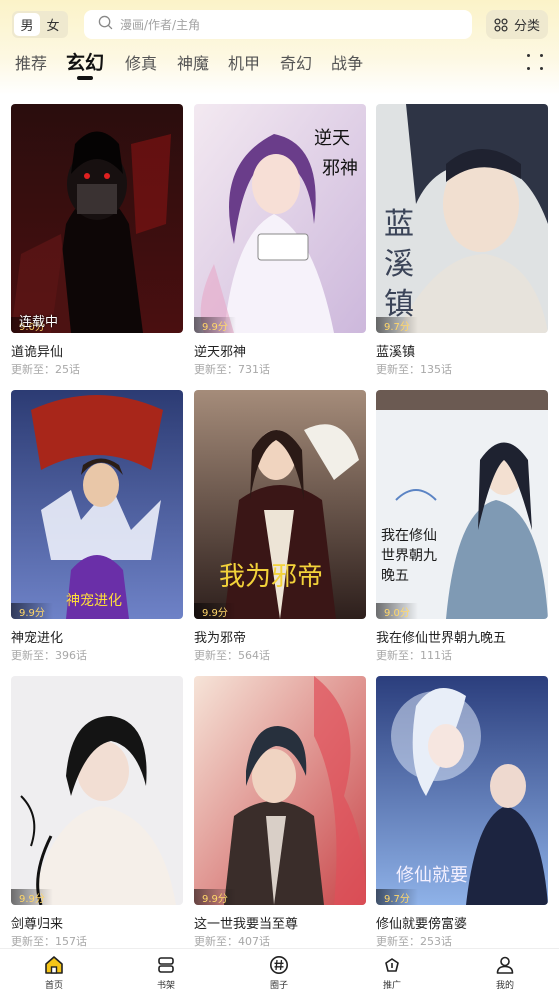 The image size is (559, 995). Describe the element at coordinates (39, 322) in the screenshot. I see `serial-status-badge: 连载中` at that location.